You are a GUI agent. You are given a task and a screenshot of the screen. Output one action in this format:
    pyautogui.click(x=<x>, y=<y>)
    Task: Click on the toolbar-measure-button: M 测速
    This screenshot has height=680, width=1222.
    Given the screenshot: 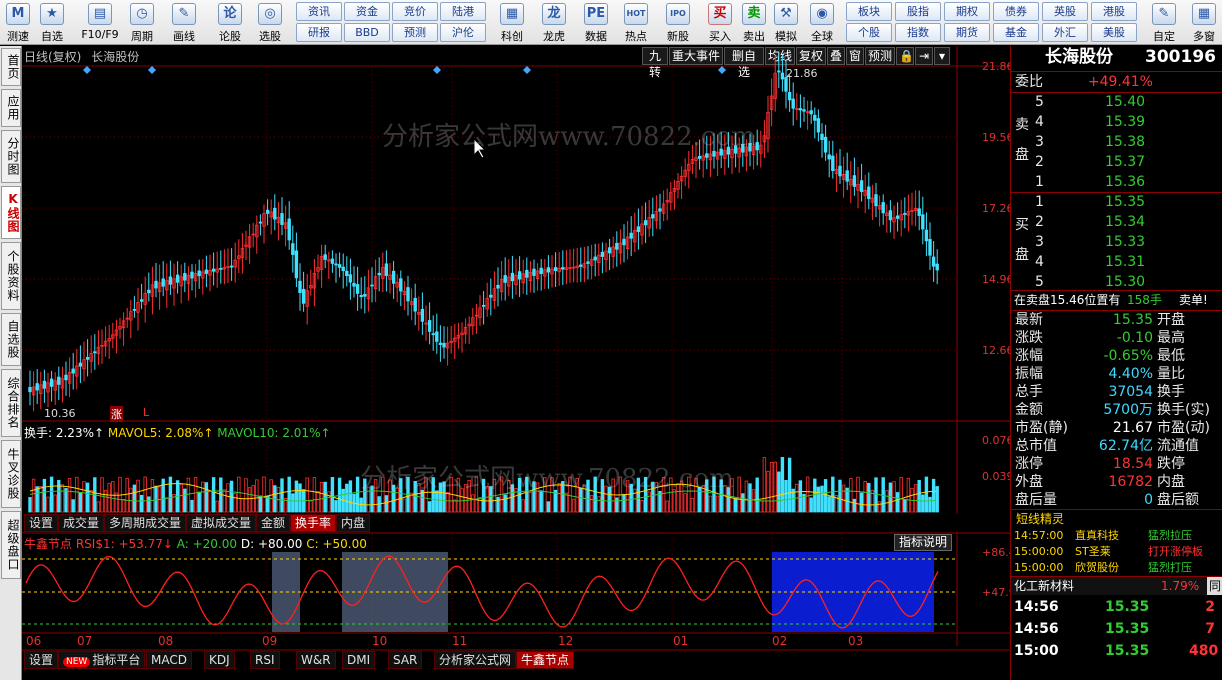 What is the action you would take?
    pyautogui.click(x=18, y=22)
    